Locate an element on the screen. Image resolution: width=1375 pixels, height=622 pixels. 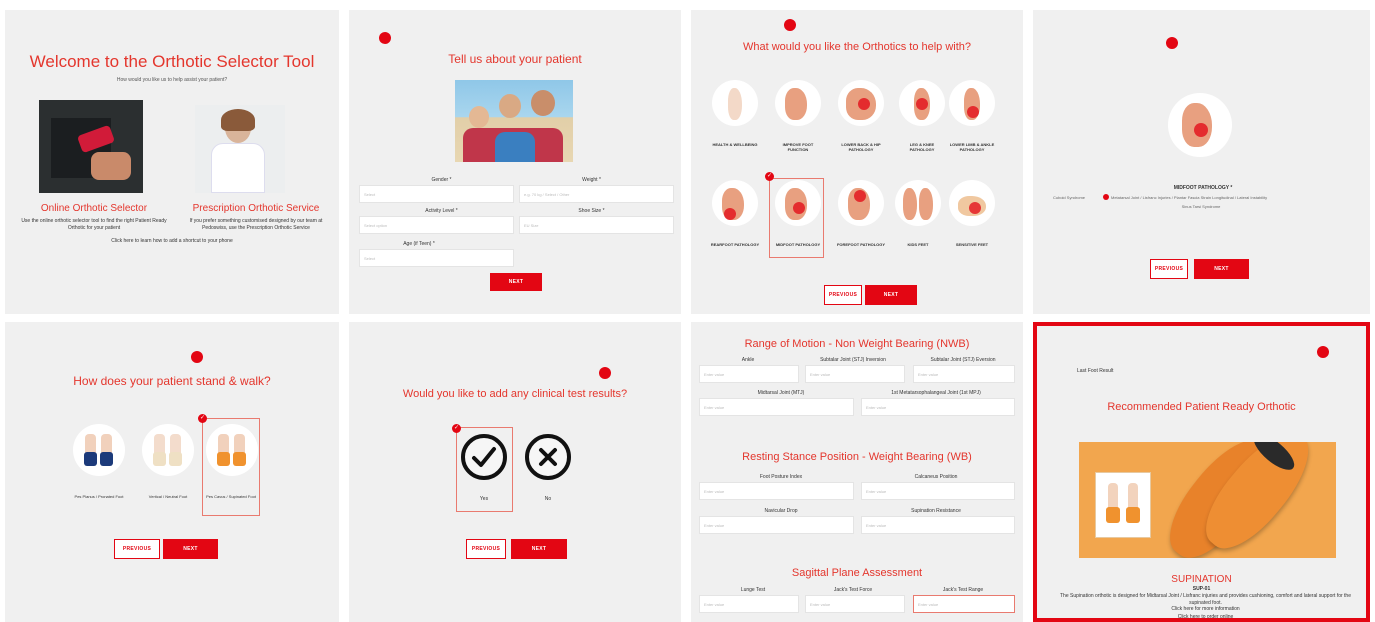
cross-icon is located at coordinates (548, 457).